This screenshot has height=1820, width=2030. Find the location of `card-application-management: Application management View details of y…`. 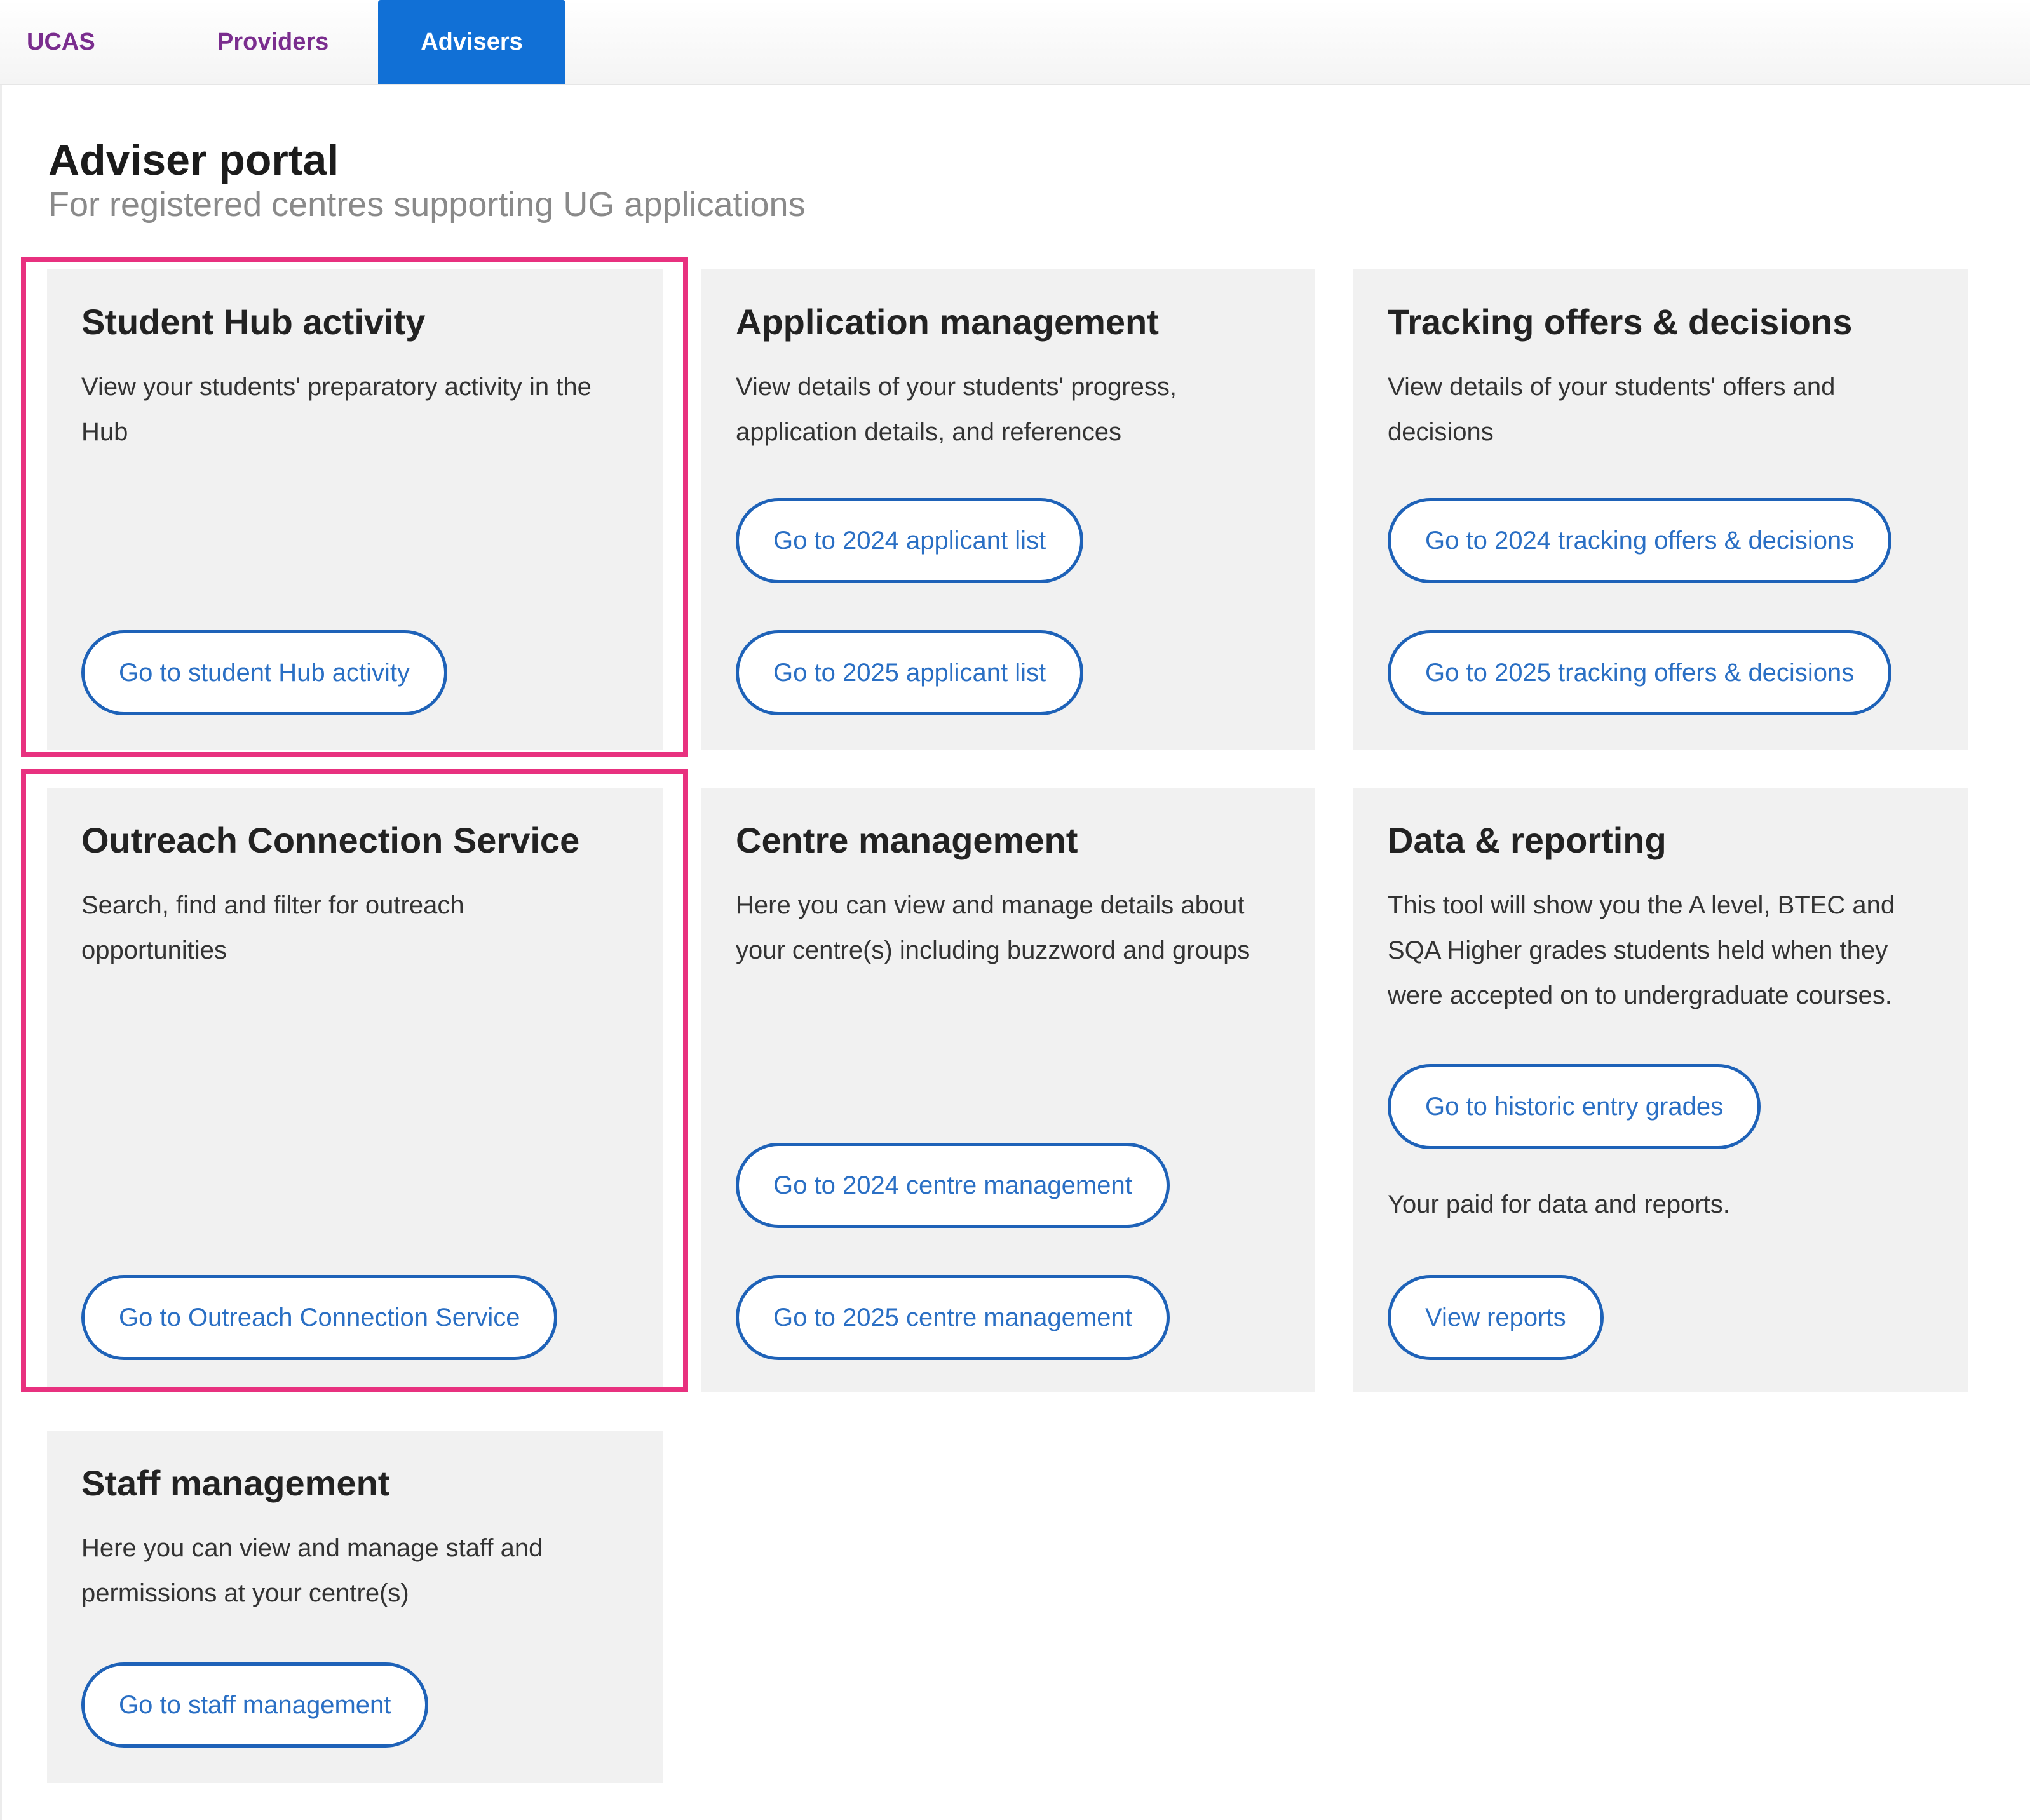

card-application-management: Application management View details of y… is located at coordinates (1008, 509).